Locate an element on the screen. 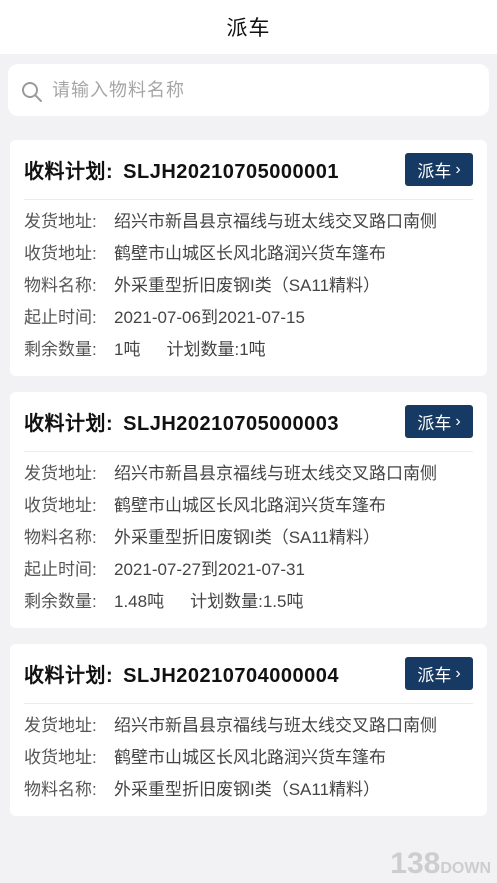 The image size is (497, 883). plan-title: 收料计划: SLJH20210705000003 is located at coordinates (181, 421).